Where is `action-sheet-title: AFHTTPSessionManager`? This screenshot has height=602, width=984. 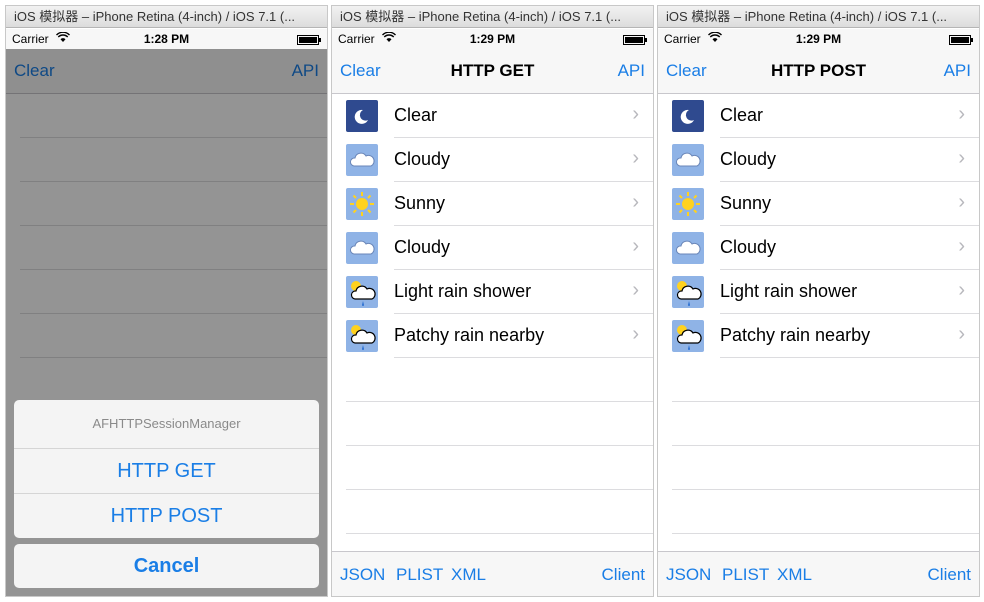 action-sheet-title: AFHTTPSessionManager is located at coordinates (166, 424).